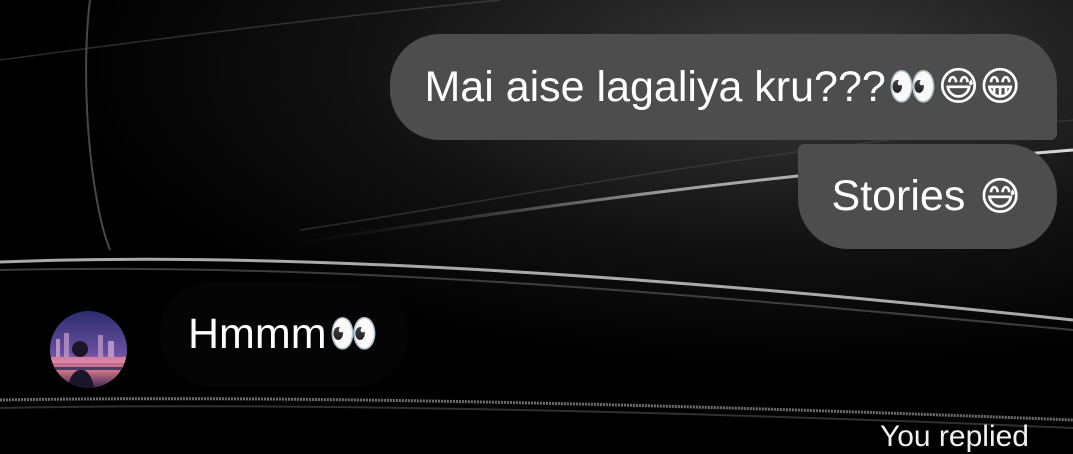 Image resolution: width=1073 pixels, height=454 pixels. I want to click on avatar-image, so click(88, 349).